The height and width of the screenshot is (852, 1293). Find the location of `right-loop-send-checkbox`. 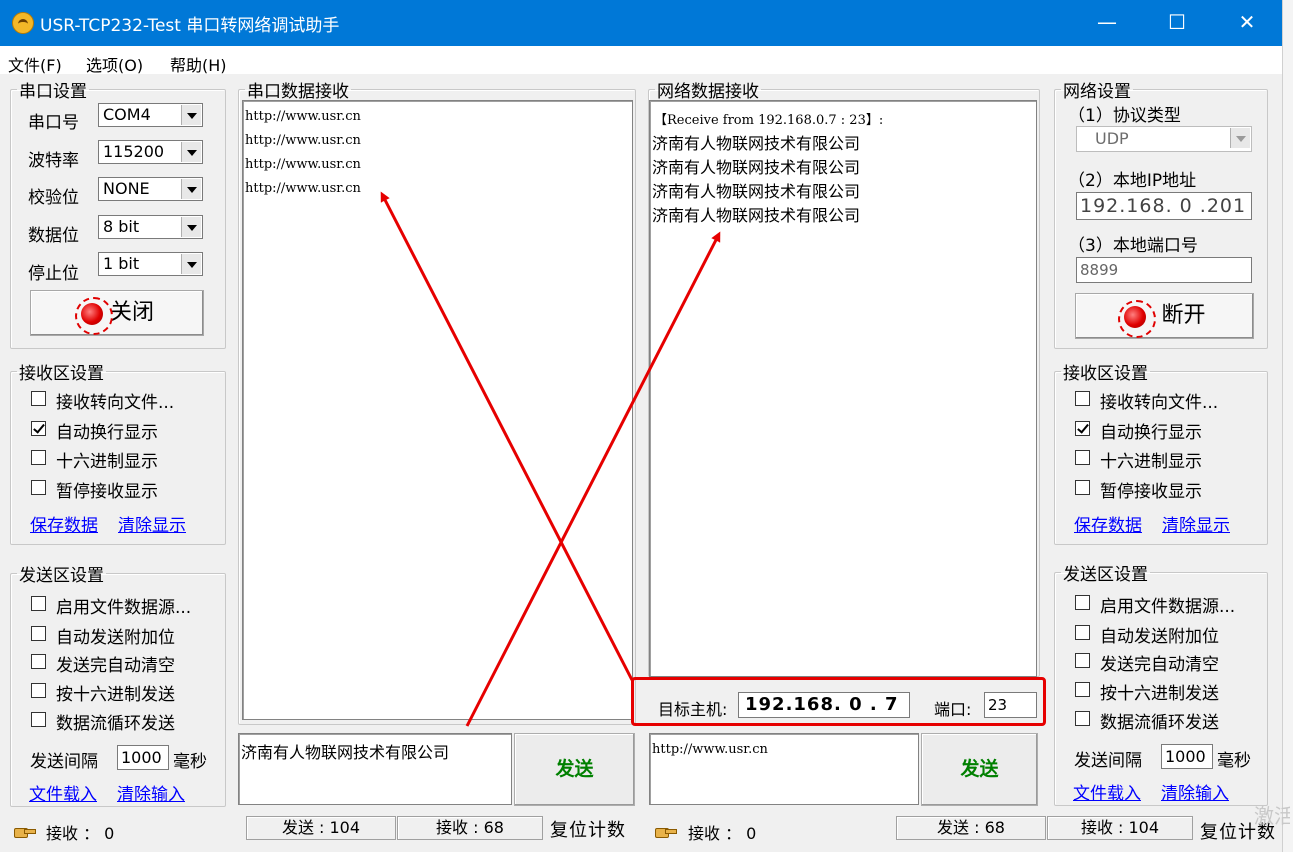

right-loop-send-checkbox is located at coordinates (1082, 718).